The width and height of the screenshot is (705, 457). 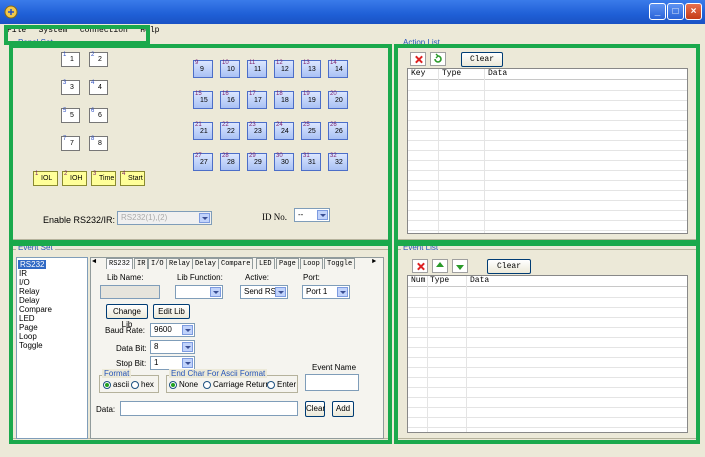 I want to click on event-type-item: I/O, so click(x=24, y=282).